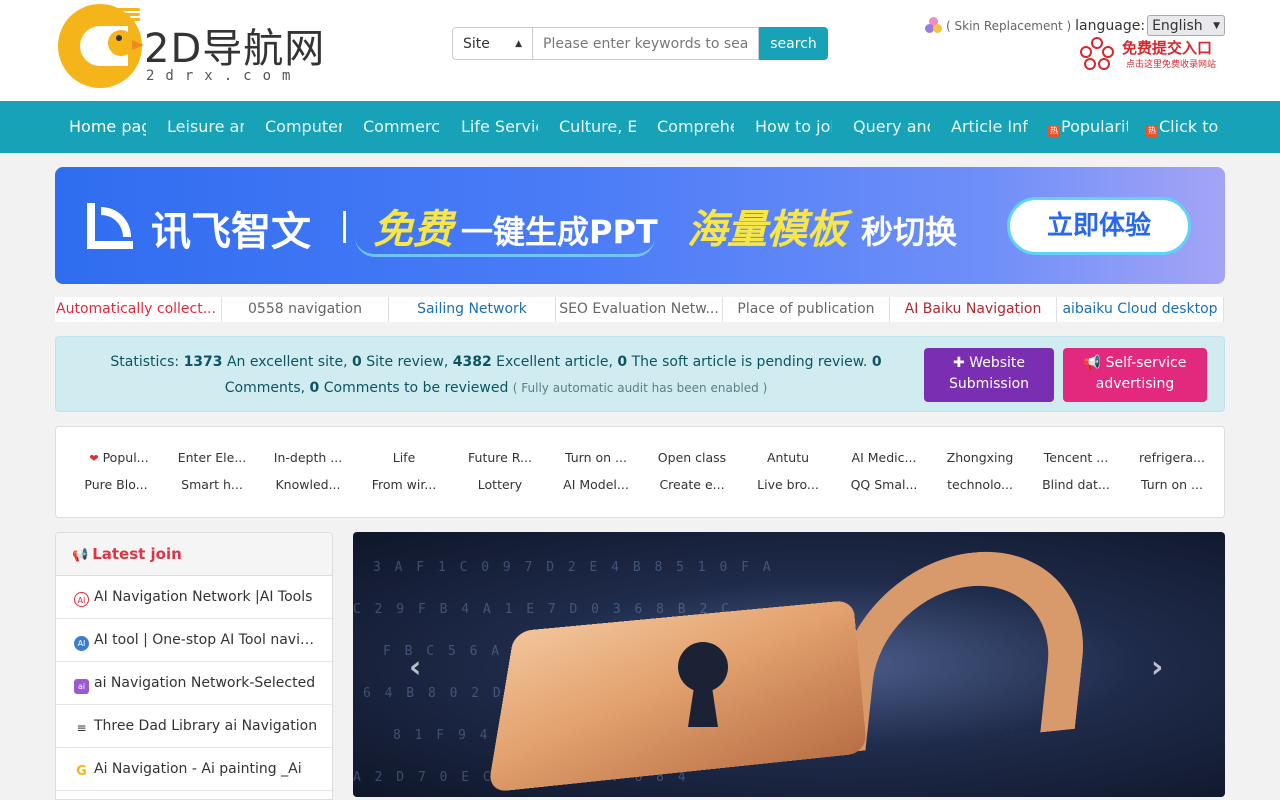 This screenshot has width=1280, height=800. What do you see at coordinates (472, 309) in the screenshot?
I see `friend-link: Sailing Network` at bounding box center [472, 309].